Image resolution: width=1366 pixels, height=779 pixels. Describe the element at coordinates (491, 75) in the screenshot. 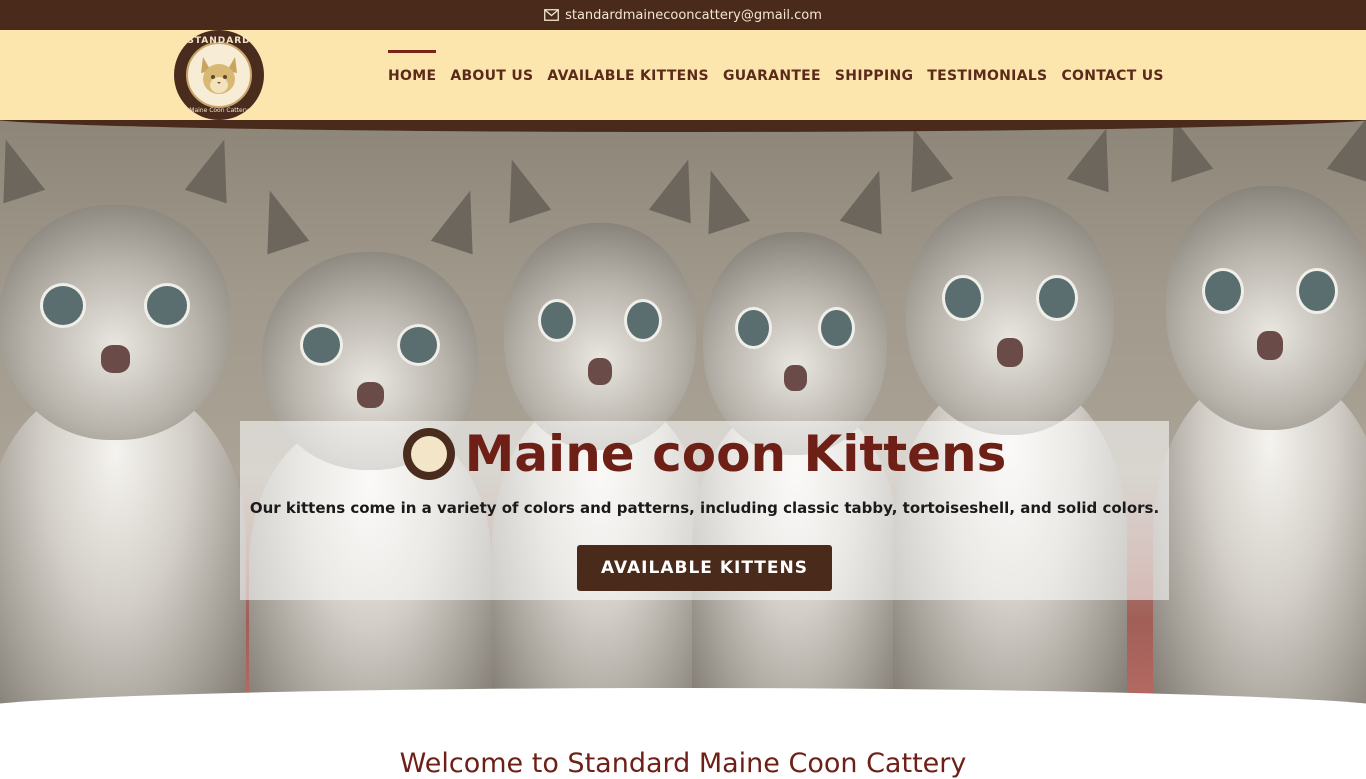

I see `nav-about-us: ABOUT US` at that location.